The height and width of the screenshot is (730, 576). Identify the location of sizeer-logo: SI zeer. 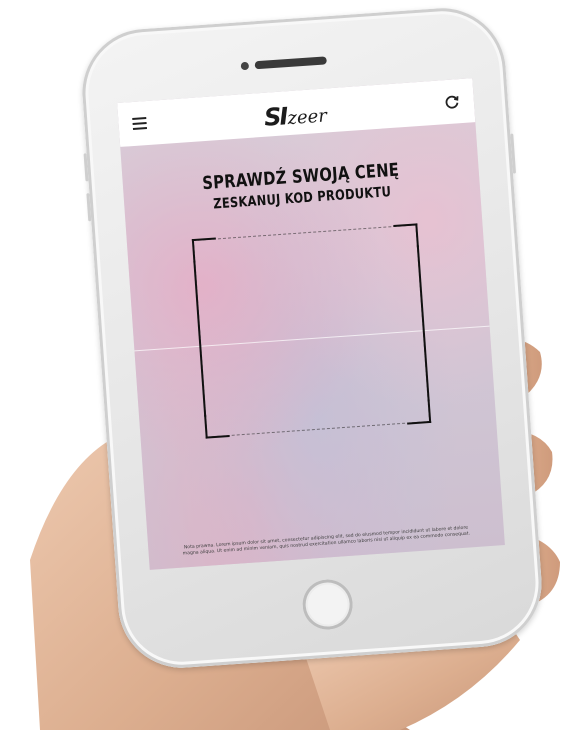
(295, 113).